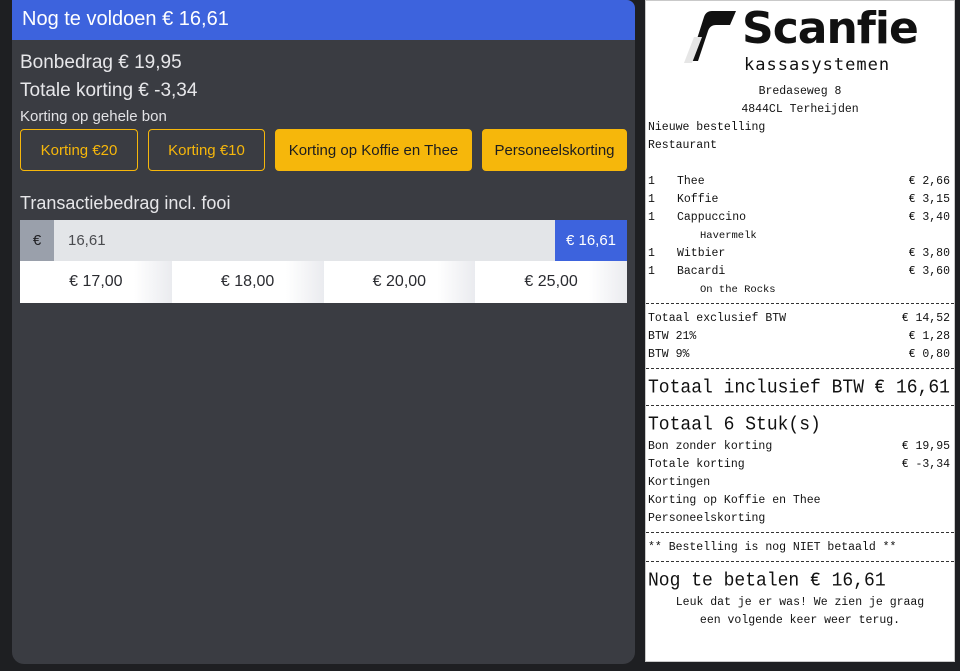  I want to click on address-line-1: Bredaseweg 8, so click(800, 91).